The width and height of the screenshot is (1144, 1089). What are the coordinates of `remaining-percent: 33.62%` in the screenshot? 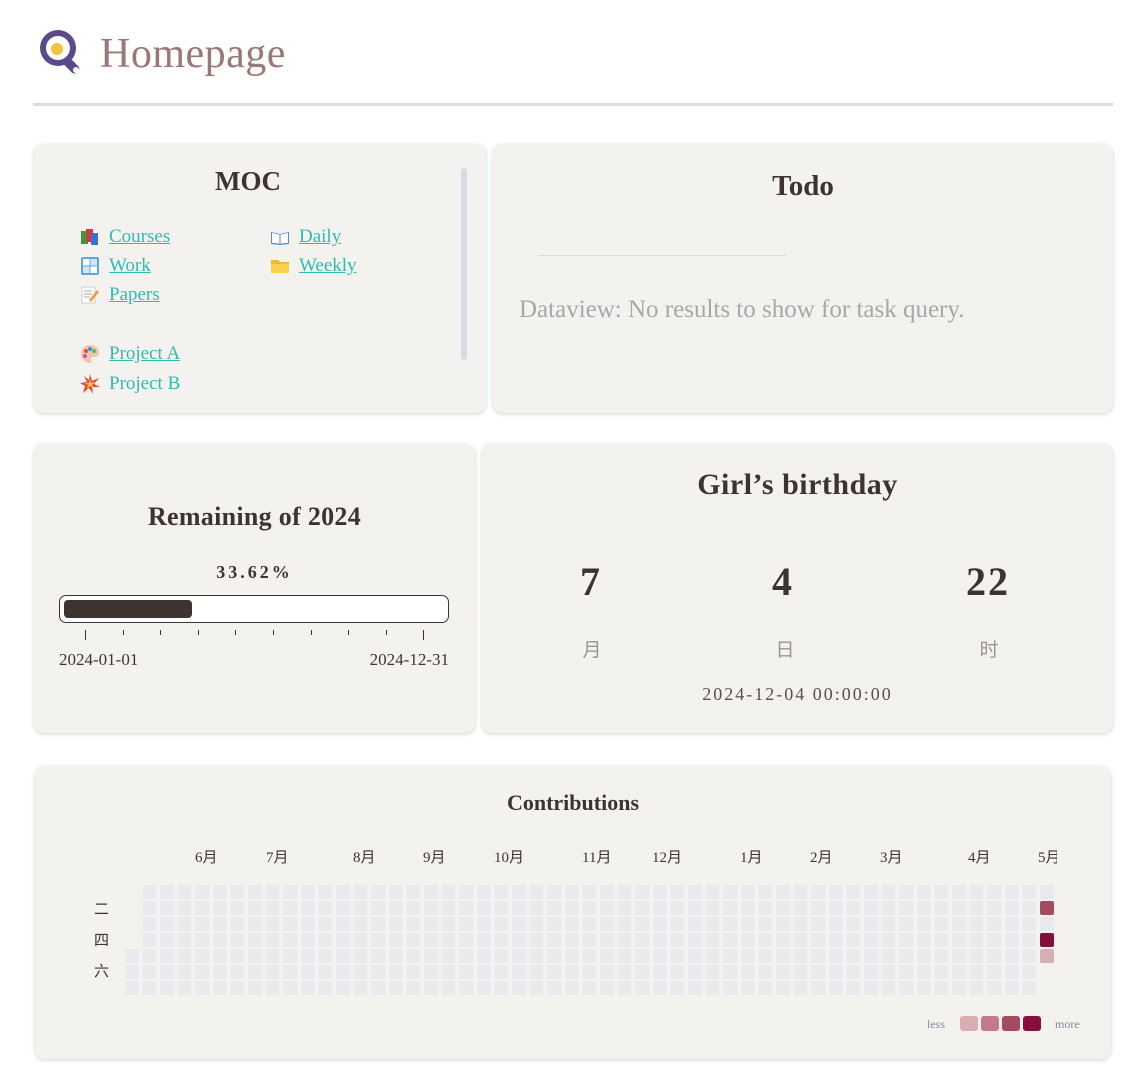 It's located at (254, 572).